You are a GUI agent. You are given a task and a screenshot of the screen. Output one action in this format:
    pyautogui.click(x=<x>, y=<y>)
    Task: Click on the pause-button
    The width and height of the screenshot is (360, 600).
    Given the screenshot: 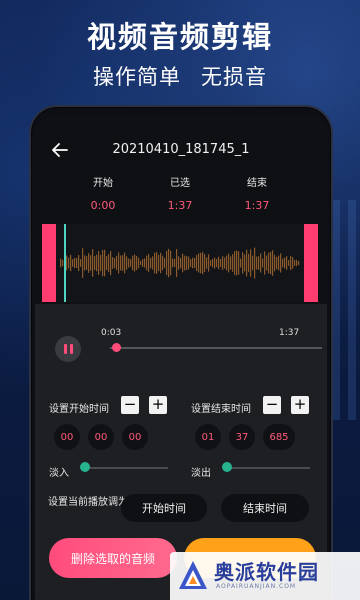 What is the action you would take?
    pyautogui.click(x=68, y=349)
    